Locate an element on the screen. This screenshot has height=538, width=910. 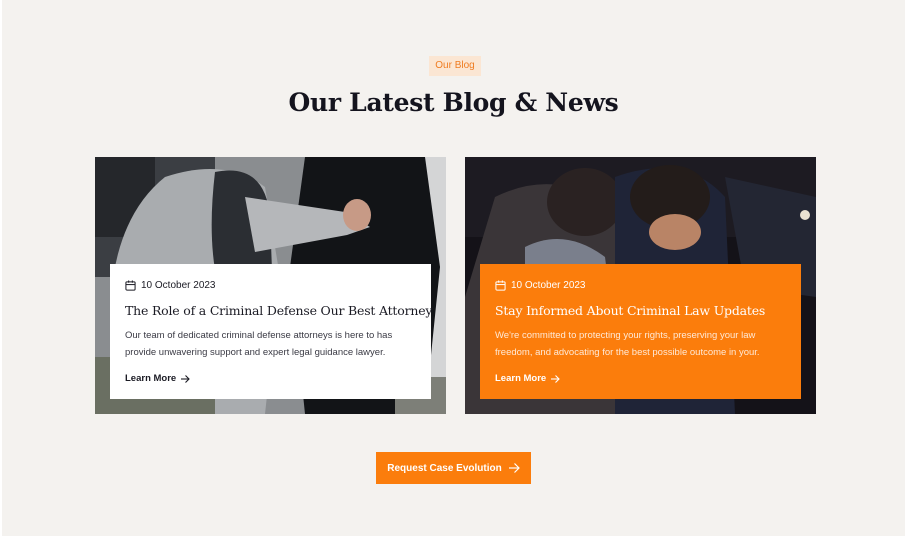
cta-label: Request Case Evolution is located at coordinates (444, 468).